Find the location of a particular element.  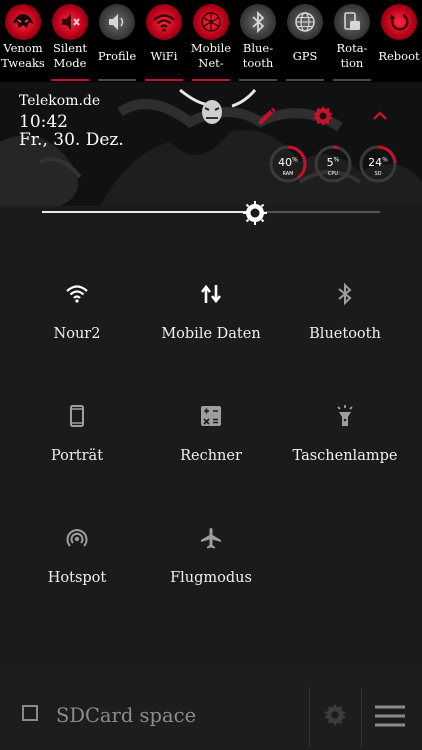

gauge-value: 5 is located at coordinates (330, 162).